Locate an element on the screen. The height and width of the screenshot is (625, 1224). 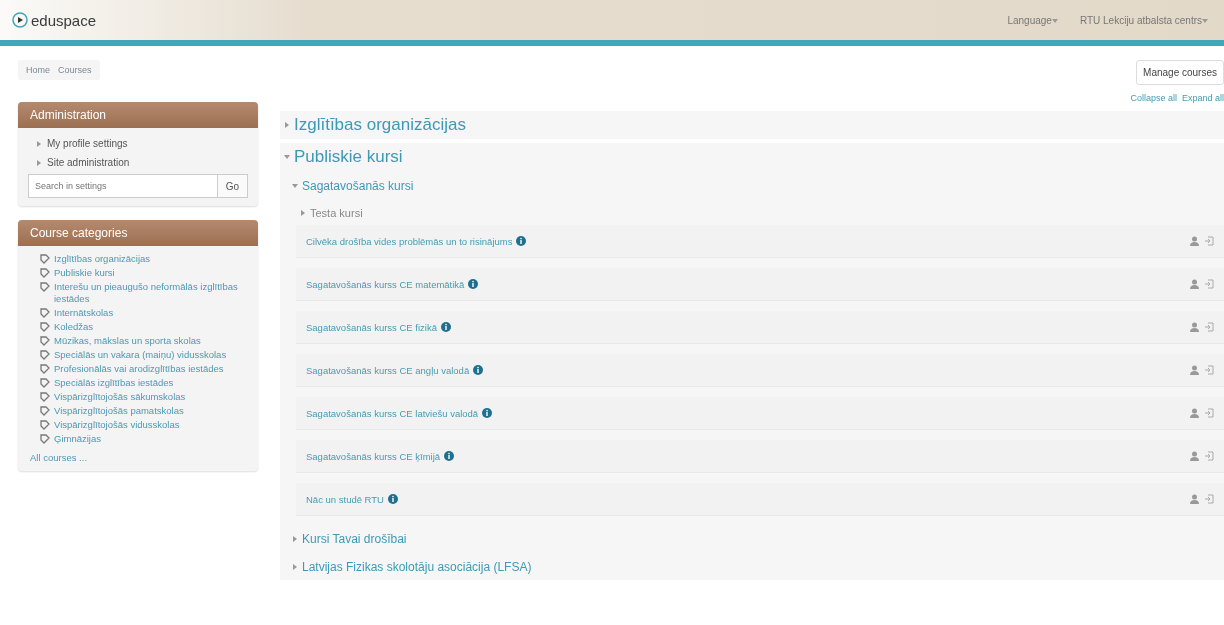
course-link: Sagatavošanās kurss CE fizikā is located at coordinates (378, 327).